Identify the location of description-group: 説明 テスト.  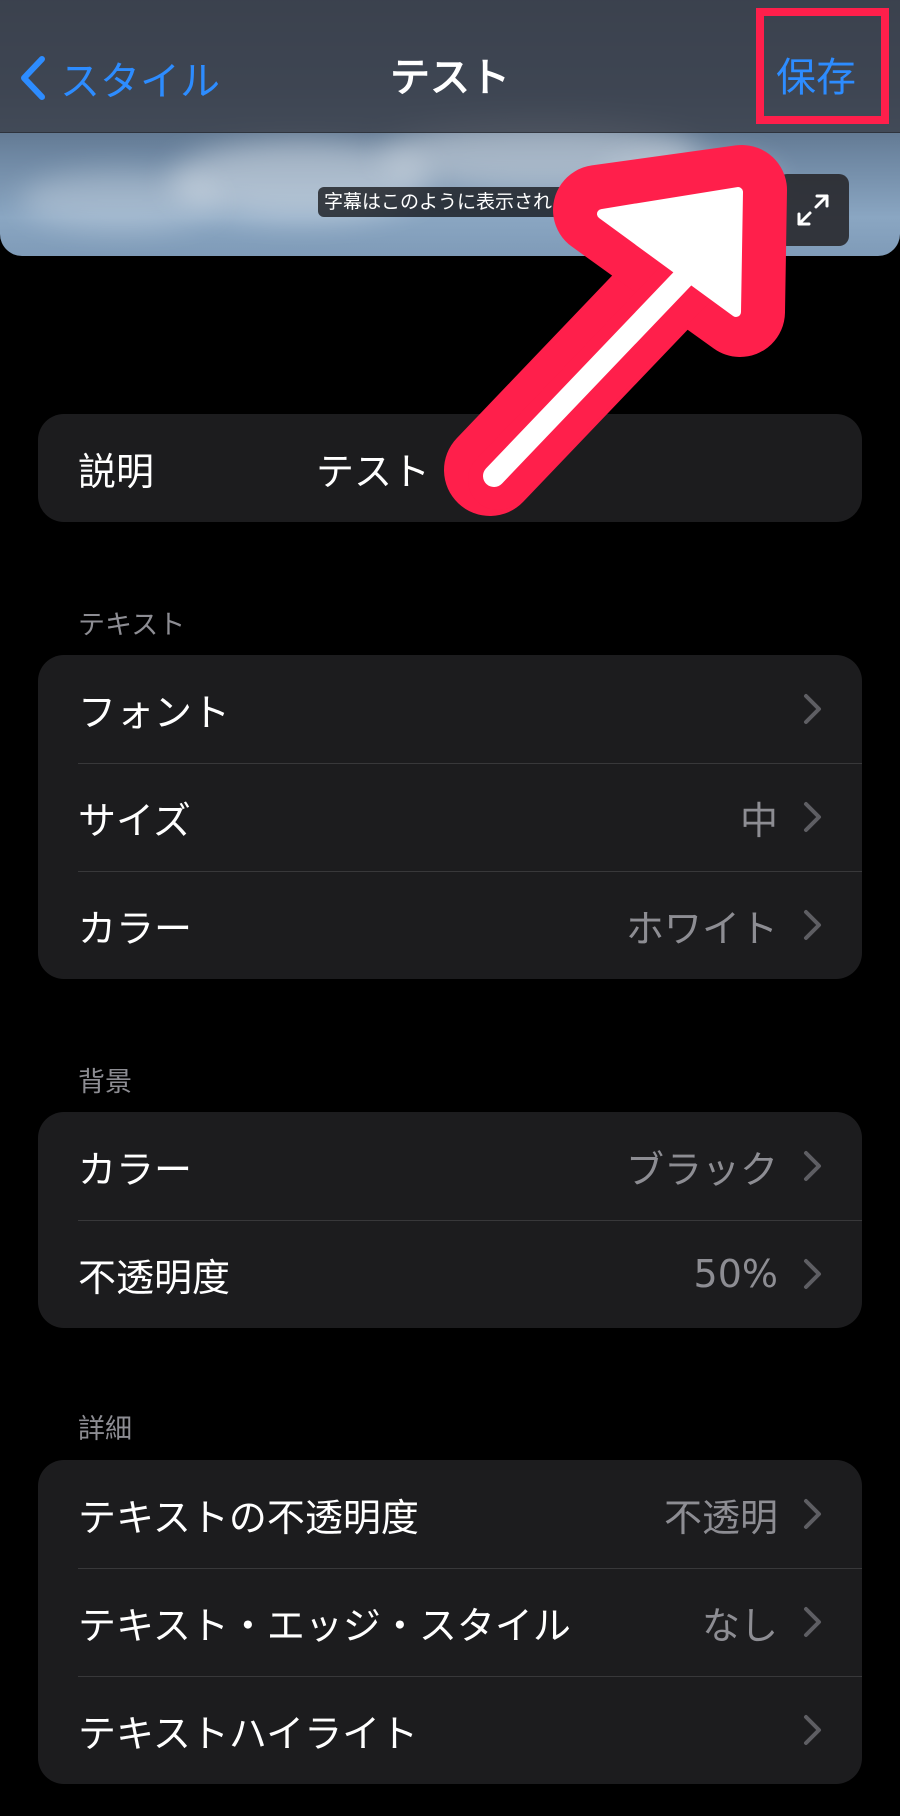
(450, 468).